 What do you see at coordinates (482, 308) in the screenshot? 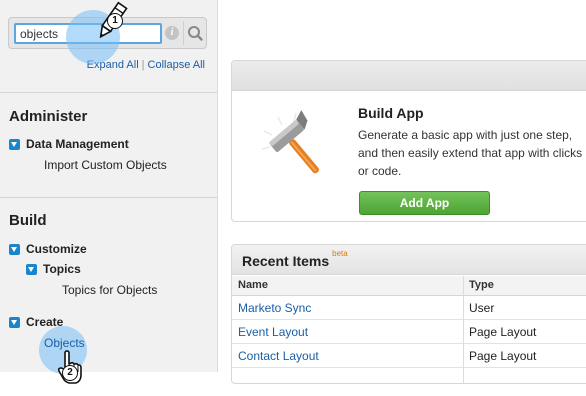
I see `recent-item-type: User` at bounding box center [482, 308].